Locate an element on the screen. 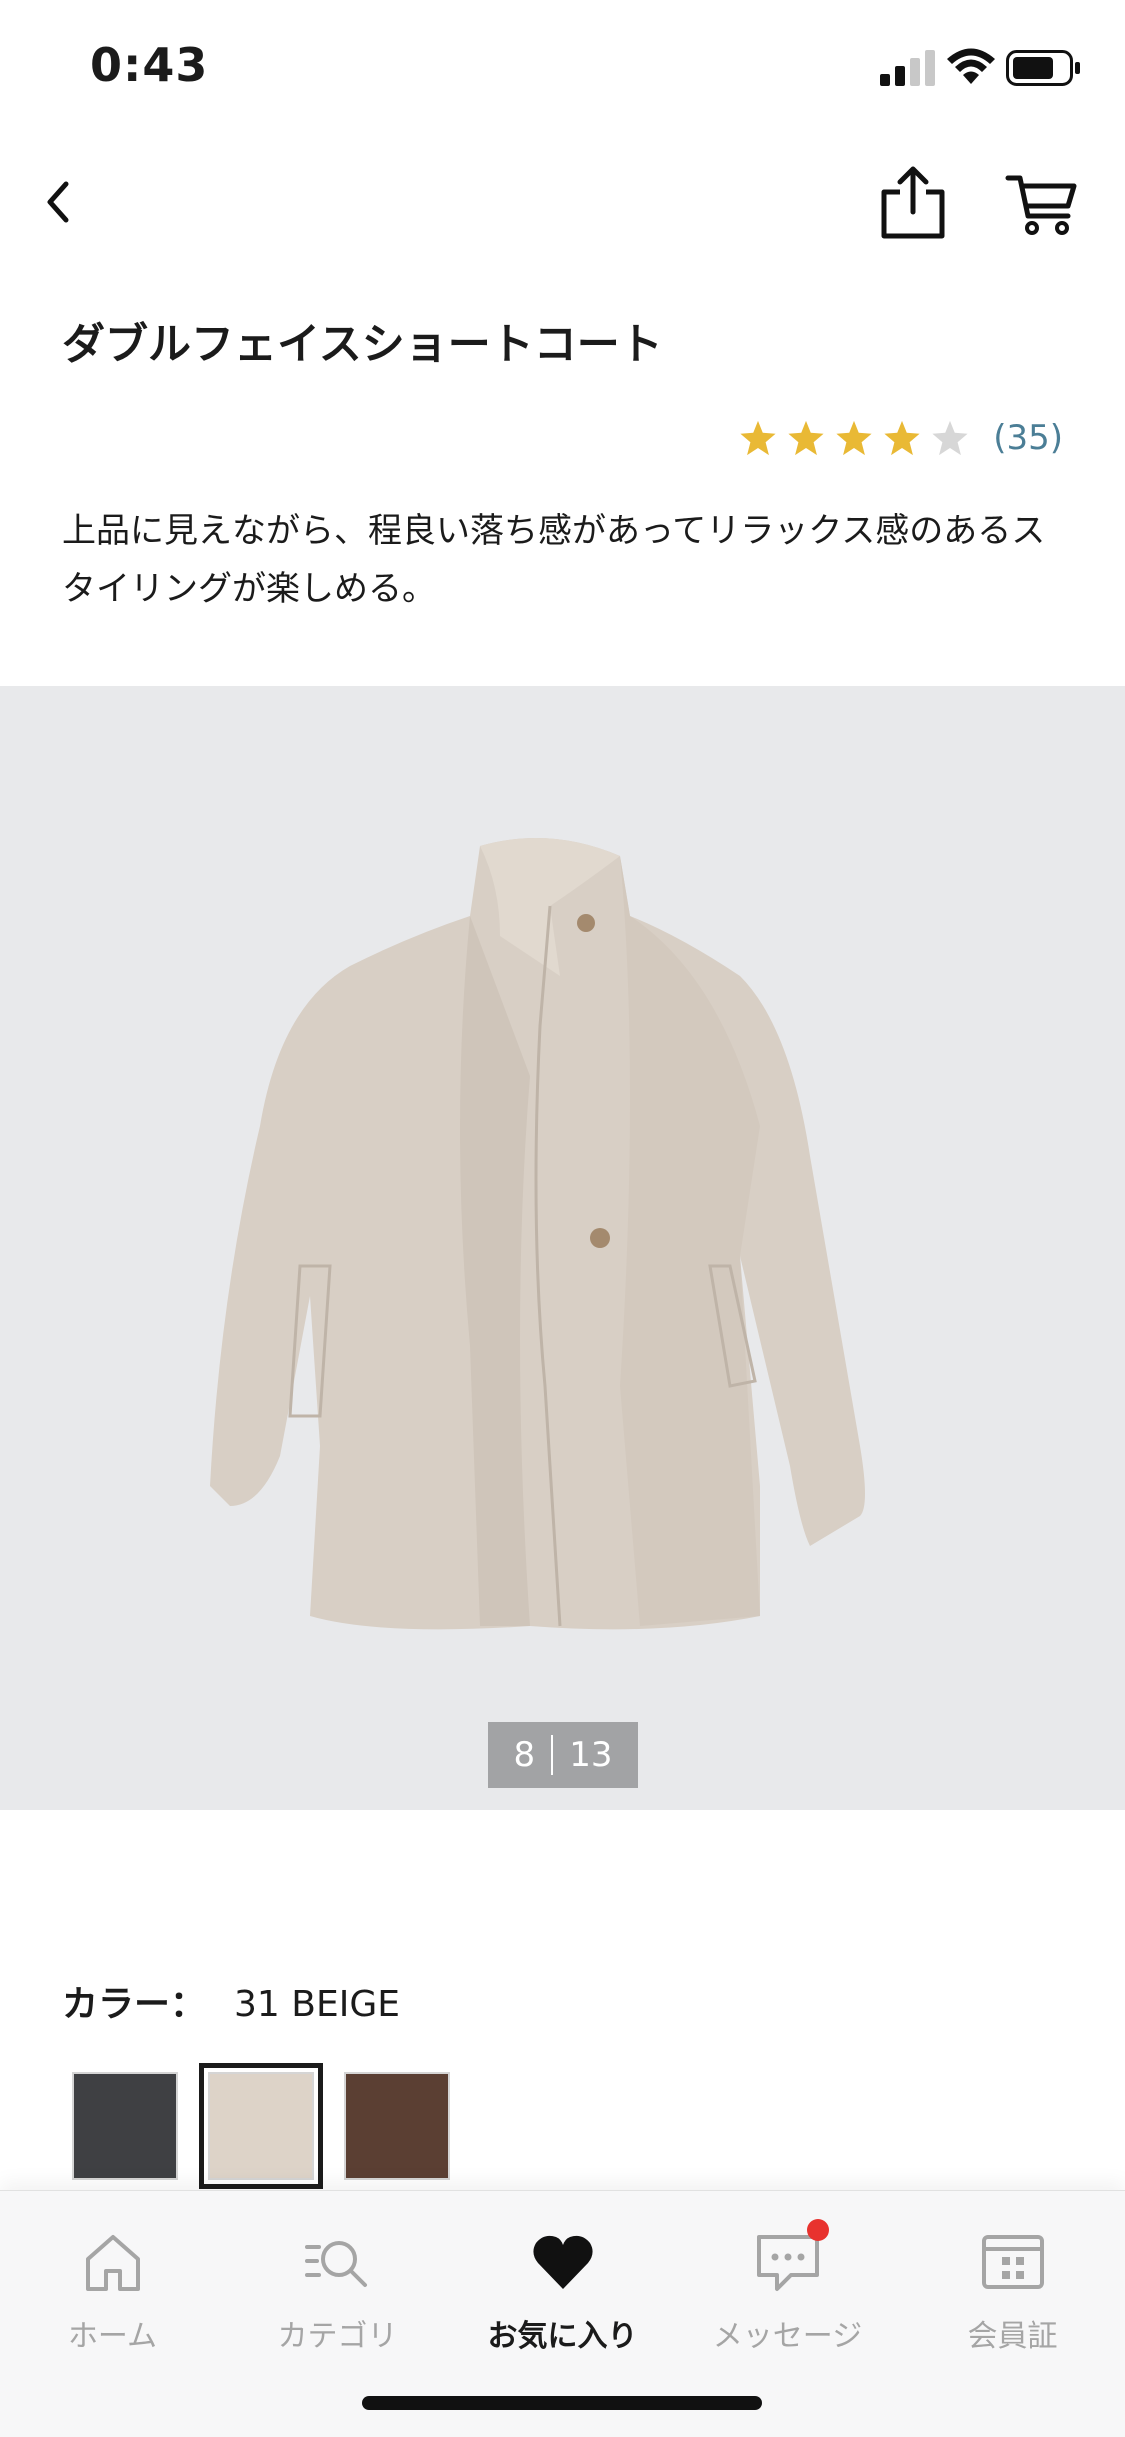 This screenshot has height=2437, width=1125. status-bar: 0:43 is located at coordinates (562, 70).